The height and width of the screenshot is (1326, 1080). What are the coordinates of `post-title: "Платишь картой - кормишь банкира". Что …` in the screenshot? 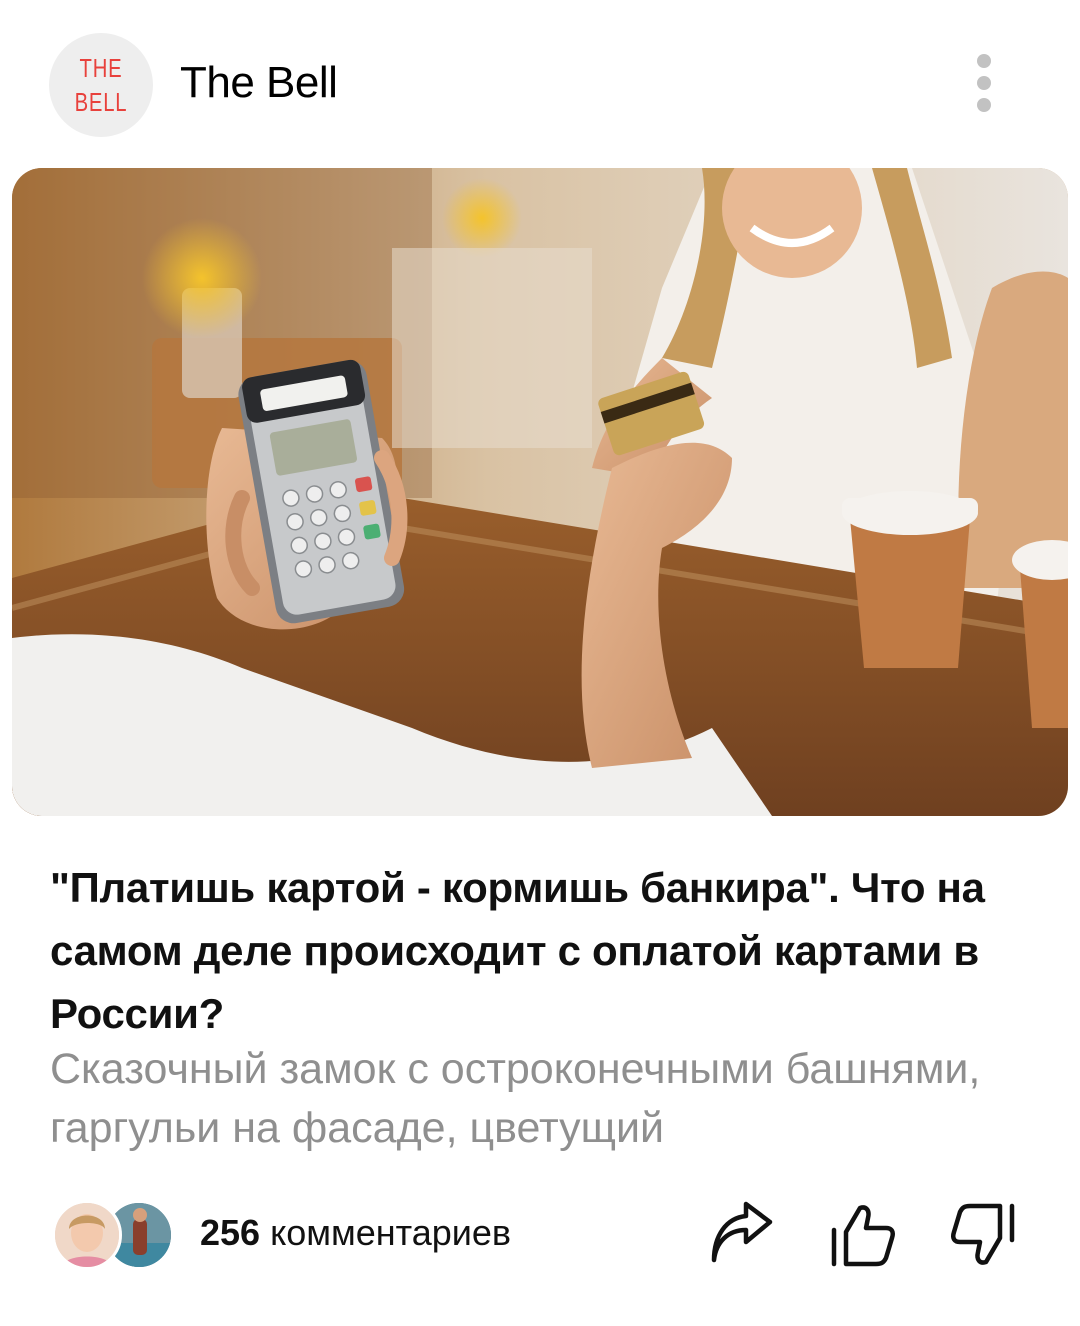 It's located at (545, 950).